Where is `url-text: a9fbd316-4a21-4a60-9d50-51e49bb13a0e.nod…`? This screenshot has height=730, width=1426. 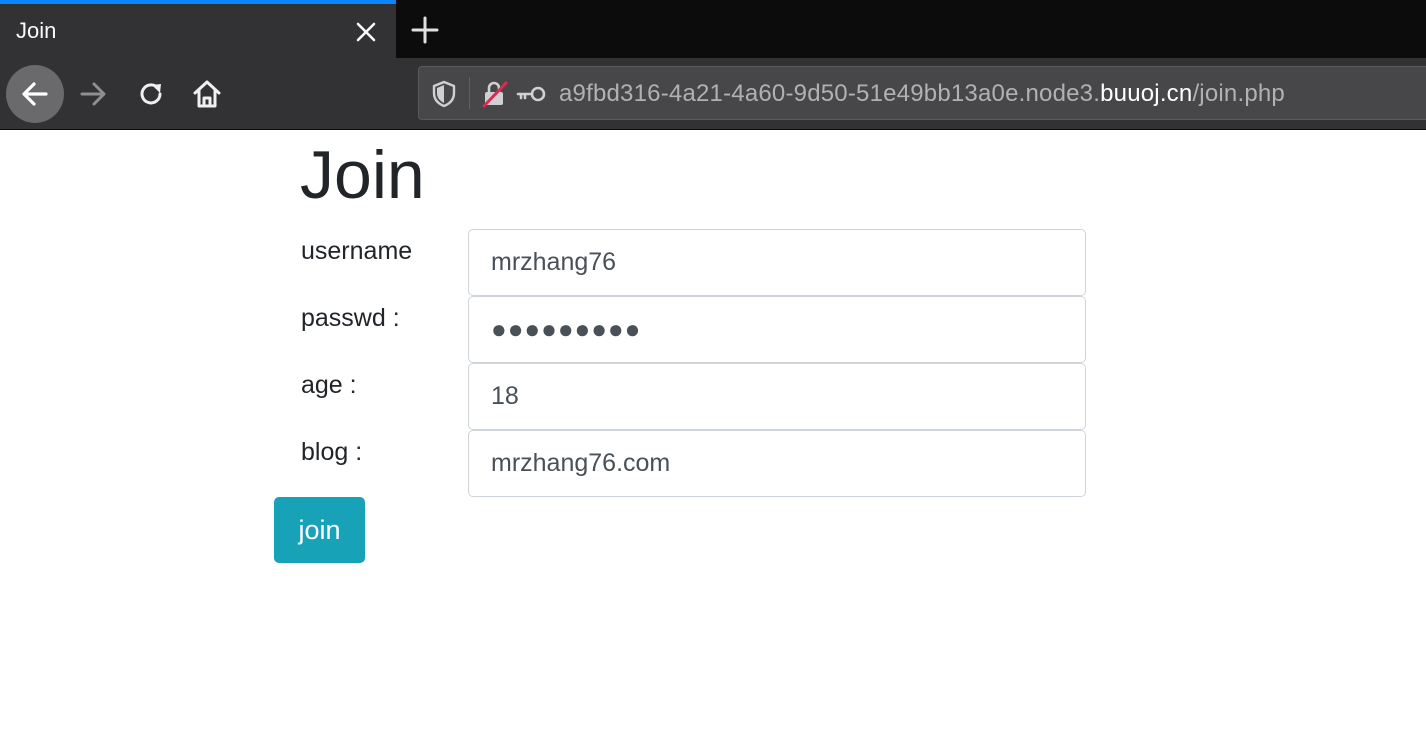 url-text: a9fbd316-4a21-4a60-9d50-51e49bb13a0e.nod… is located at coordinates (922, 94).